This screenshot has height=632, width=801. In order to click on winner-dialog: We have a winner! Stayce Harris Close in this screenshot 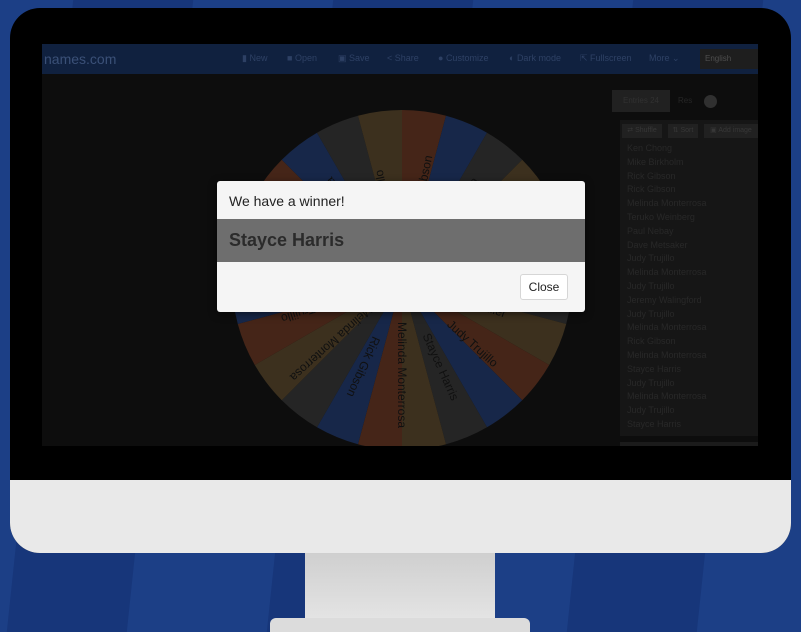, I will do `click(401, 246)`.